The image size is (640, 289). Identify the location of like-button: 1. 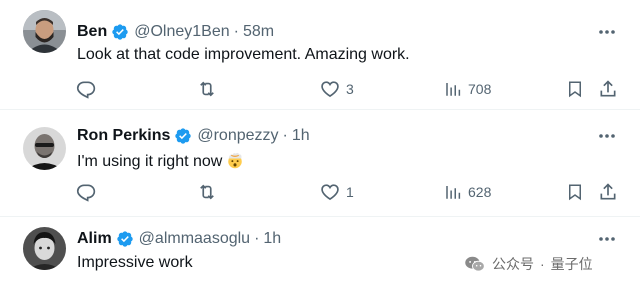
(337, 192).